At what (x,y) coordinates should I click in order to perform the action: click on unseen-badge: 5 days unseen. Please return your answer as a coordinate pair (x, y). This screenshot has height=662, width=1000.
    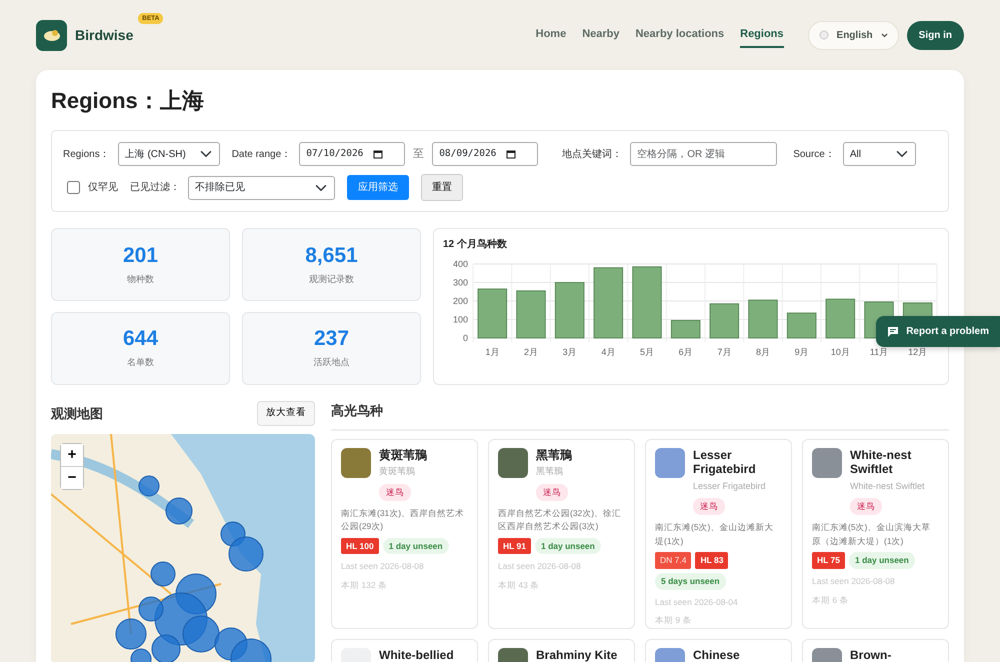
    Looking at the image, I should click on (690, 581).